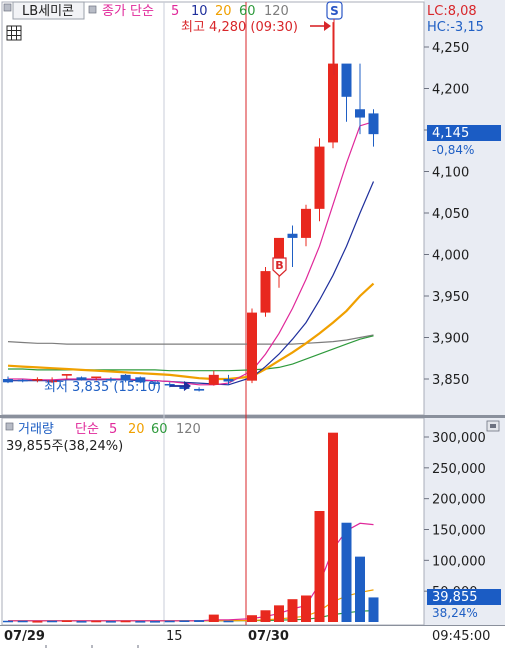 The width and height of the screenshot is (505, 651). Describe the element at coordinates (92, 9) in the screenshot. I see `ma-settings-icon` at that location.